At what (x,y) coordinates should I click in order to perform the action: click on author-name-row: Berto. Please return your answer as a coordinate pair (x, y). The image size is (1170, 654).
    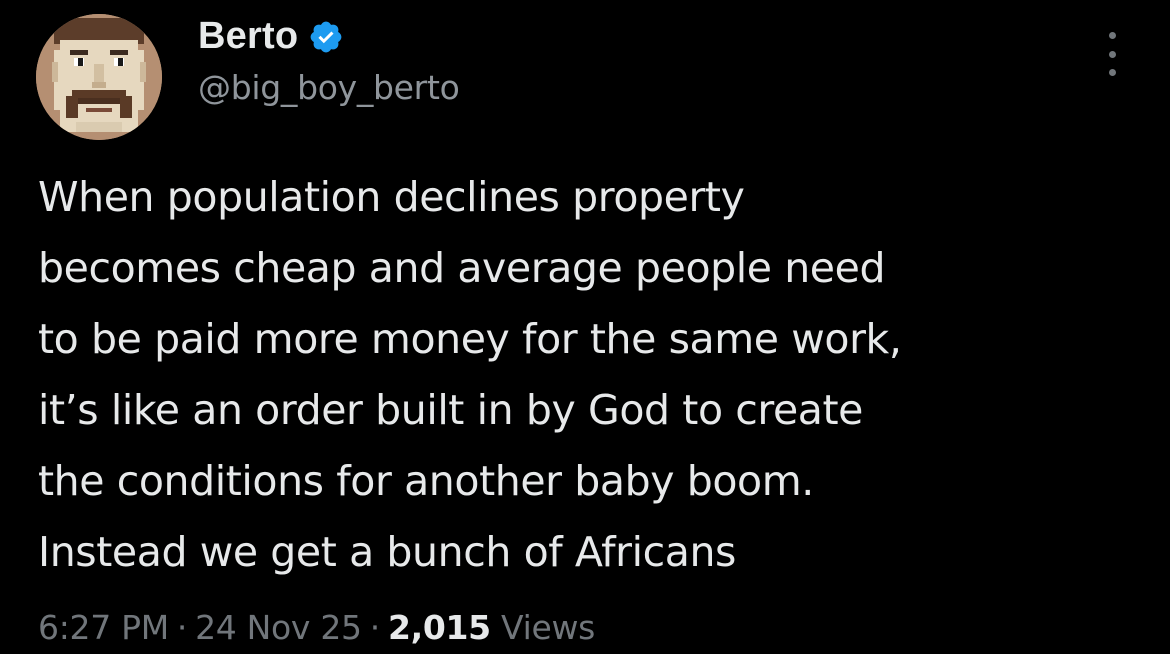
    Looking at the image, I should click on (328, 36).